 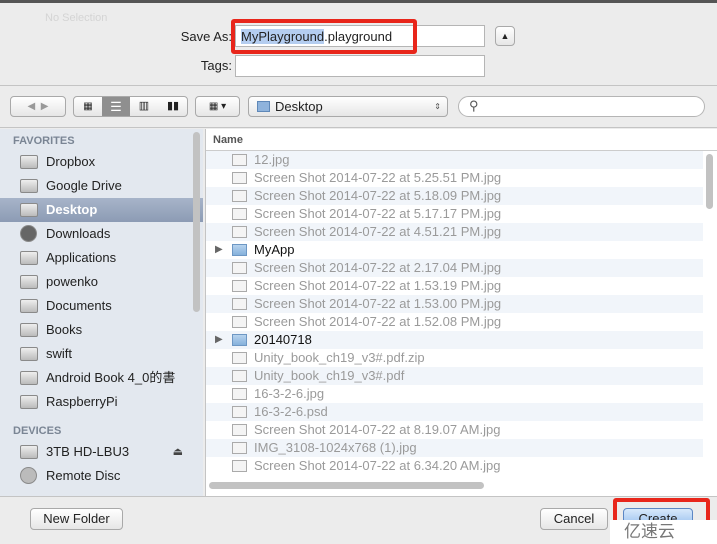 I want to click on search-input: ⚲, so click(x=581, y=106).